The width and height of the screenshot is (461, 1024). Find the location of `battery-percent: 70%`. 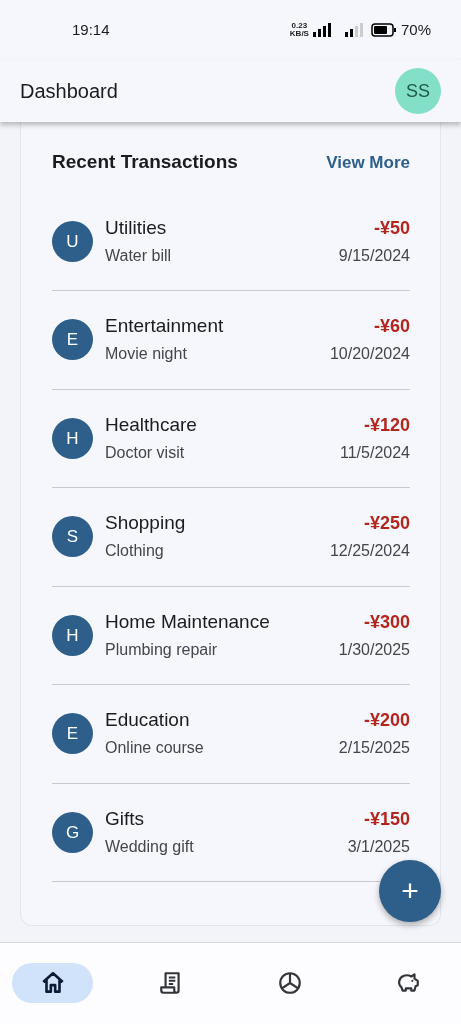

battery-percent: 70% is located at coordinates (415, 29).